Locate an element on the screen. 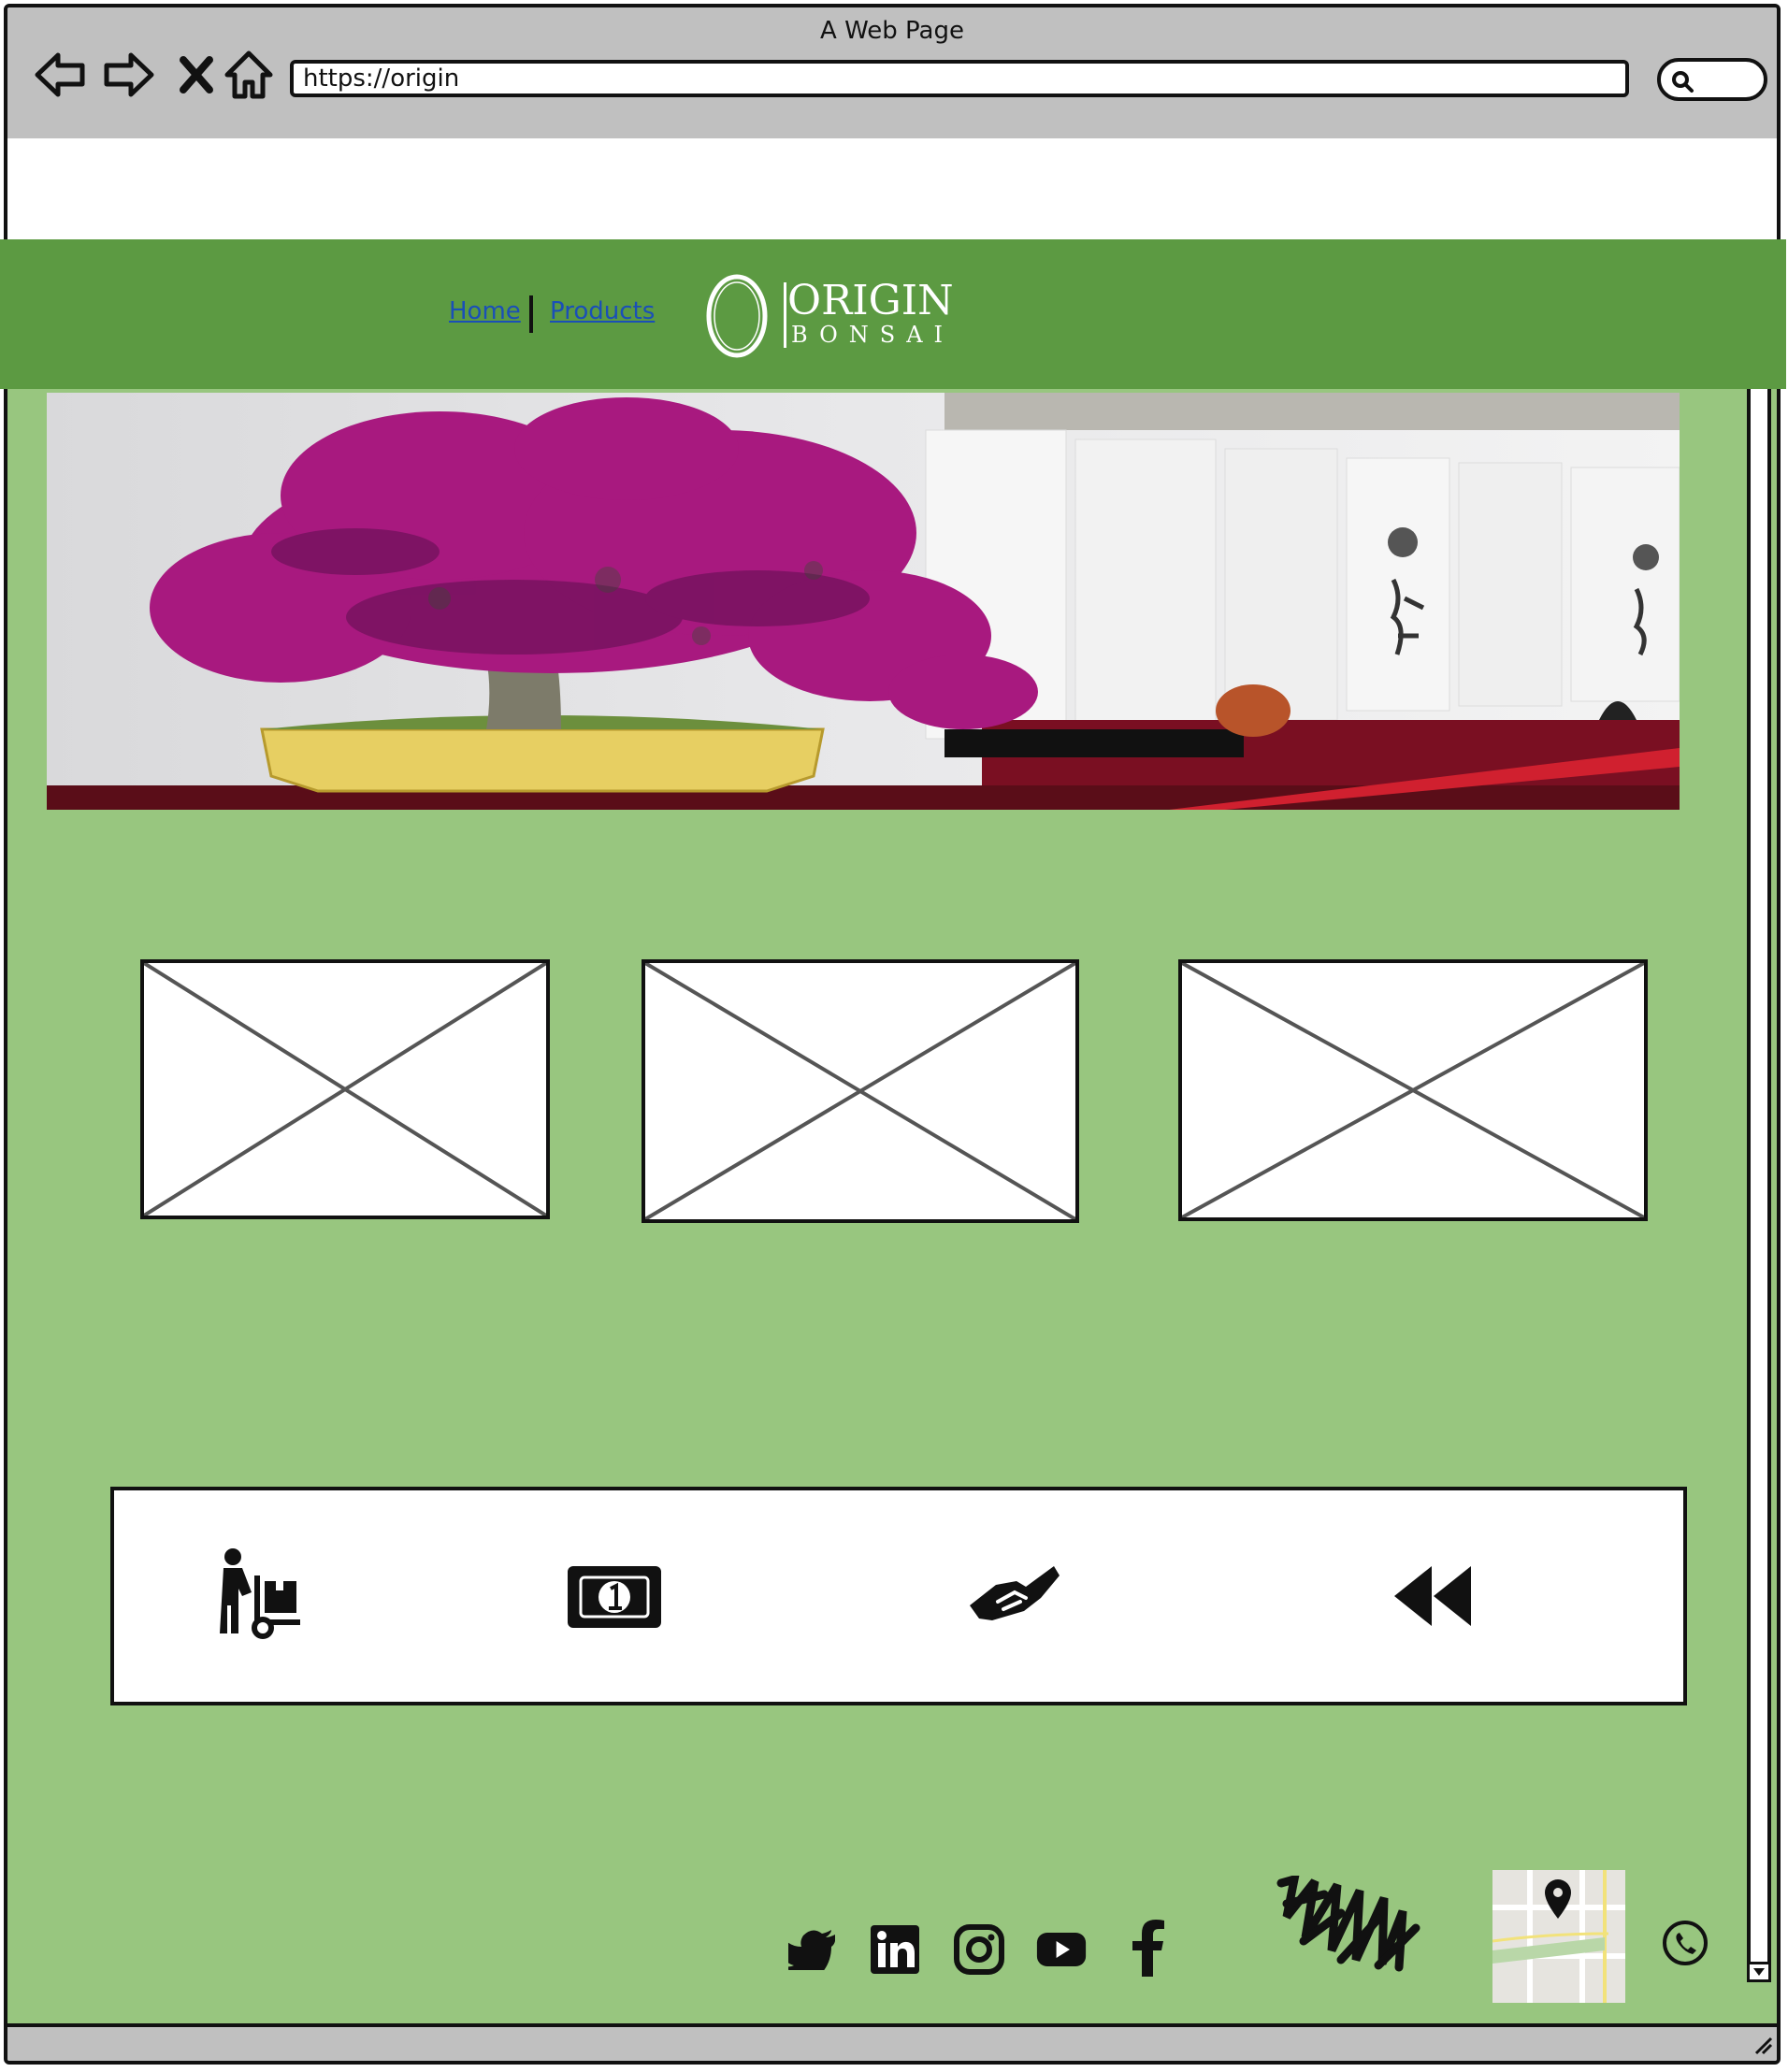 This screenshot has height=2072, width=1788. linkedin-icon is located at coordinates (895, 1949).